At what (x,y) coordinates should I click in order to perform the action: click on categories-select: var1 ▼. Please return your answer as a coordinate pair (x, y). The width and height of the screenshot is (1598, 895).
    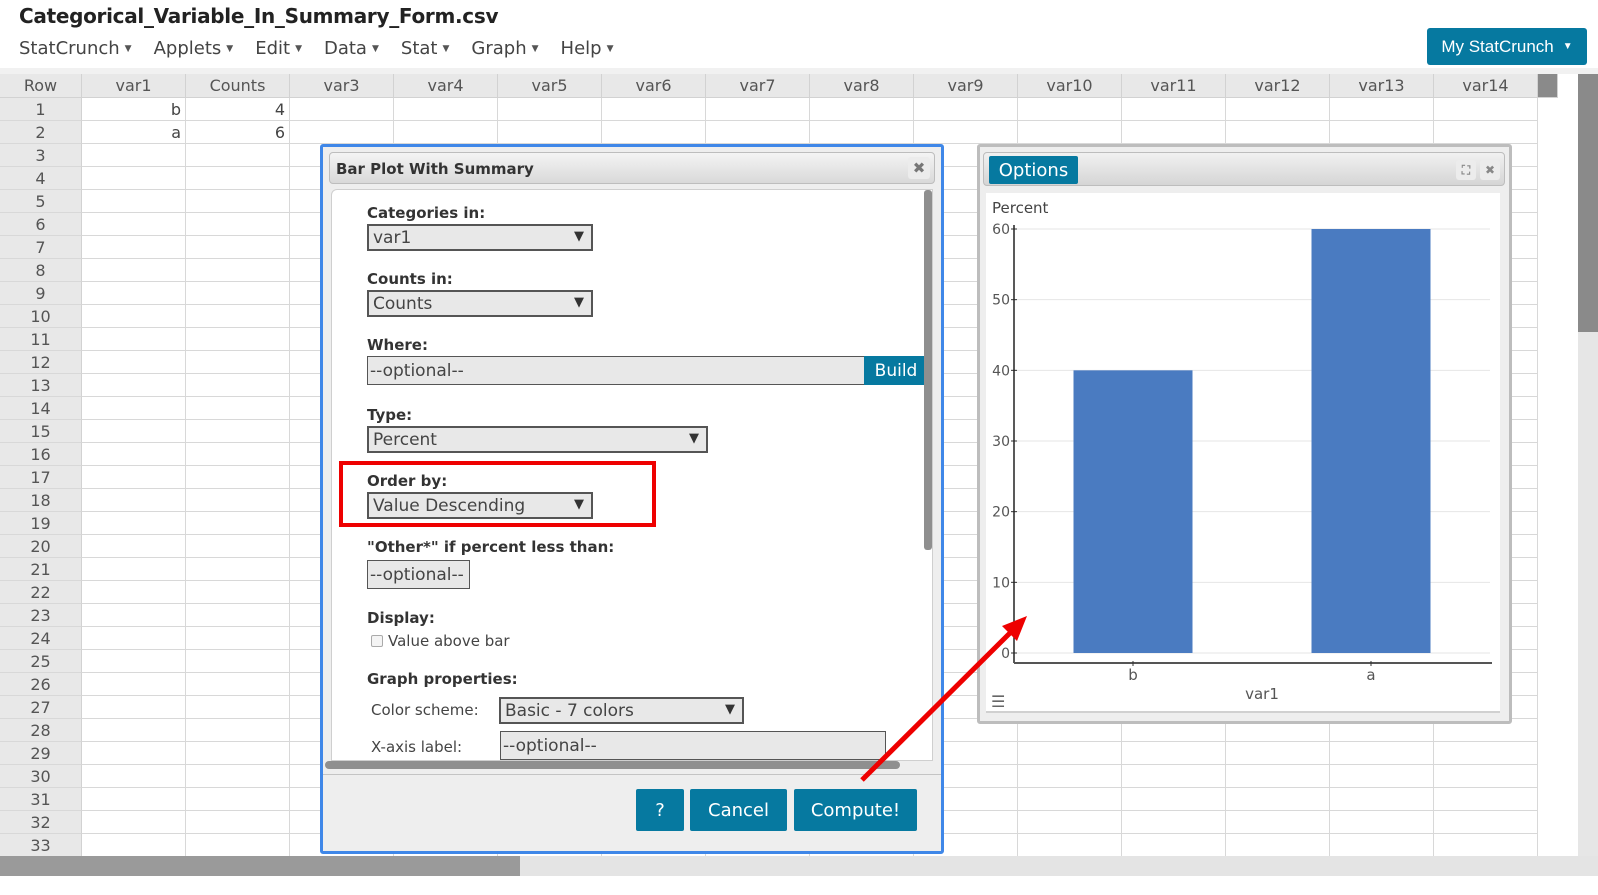
    Looking at the image, I should click on (480, 237).